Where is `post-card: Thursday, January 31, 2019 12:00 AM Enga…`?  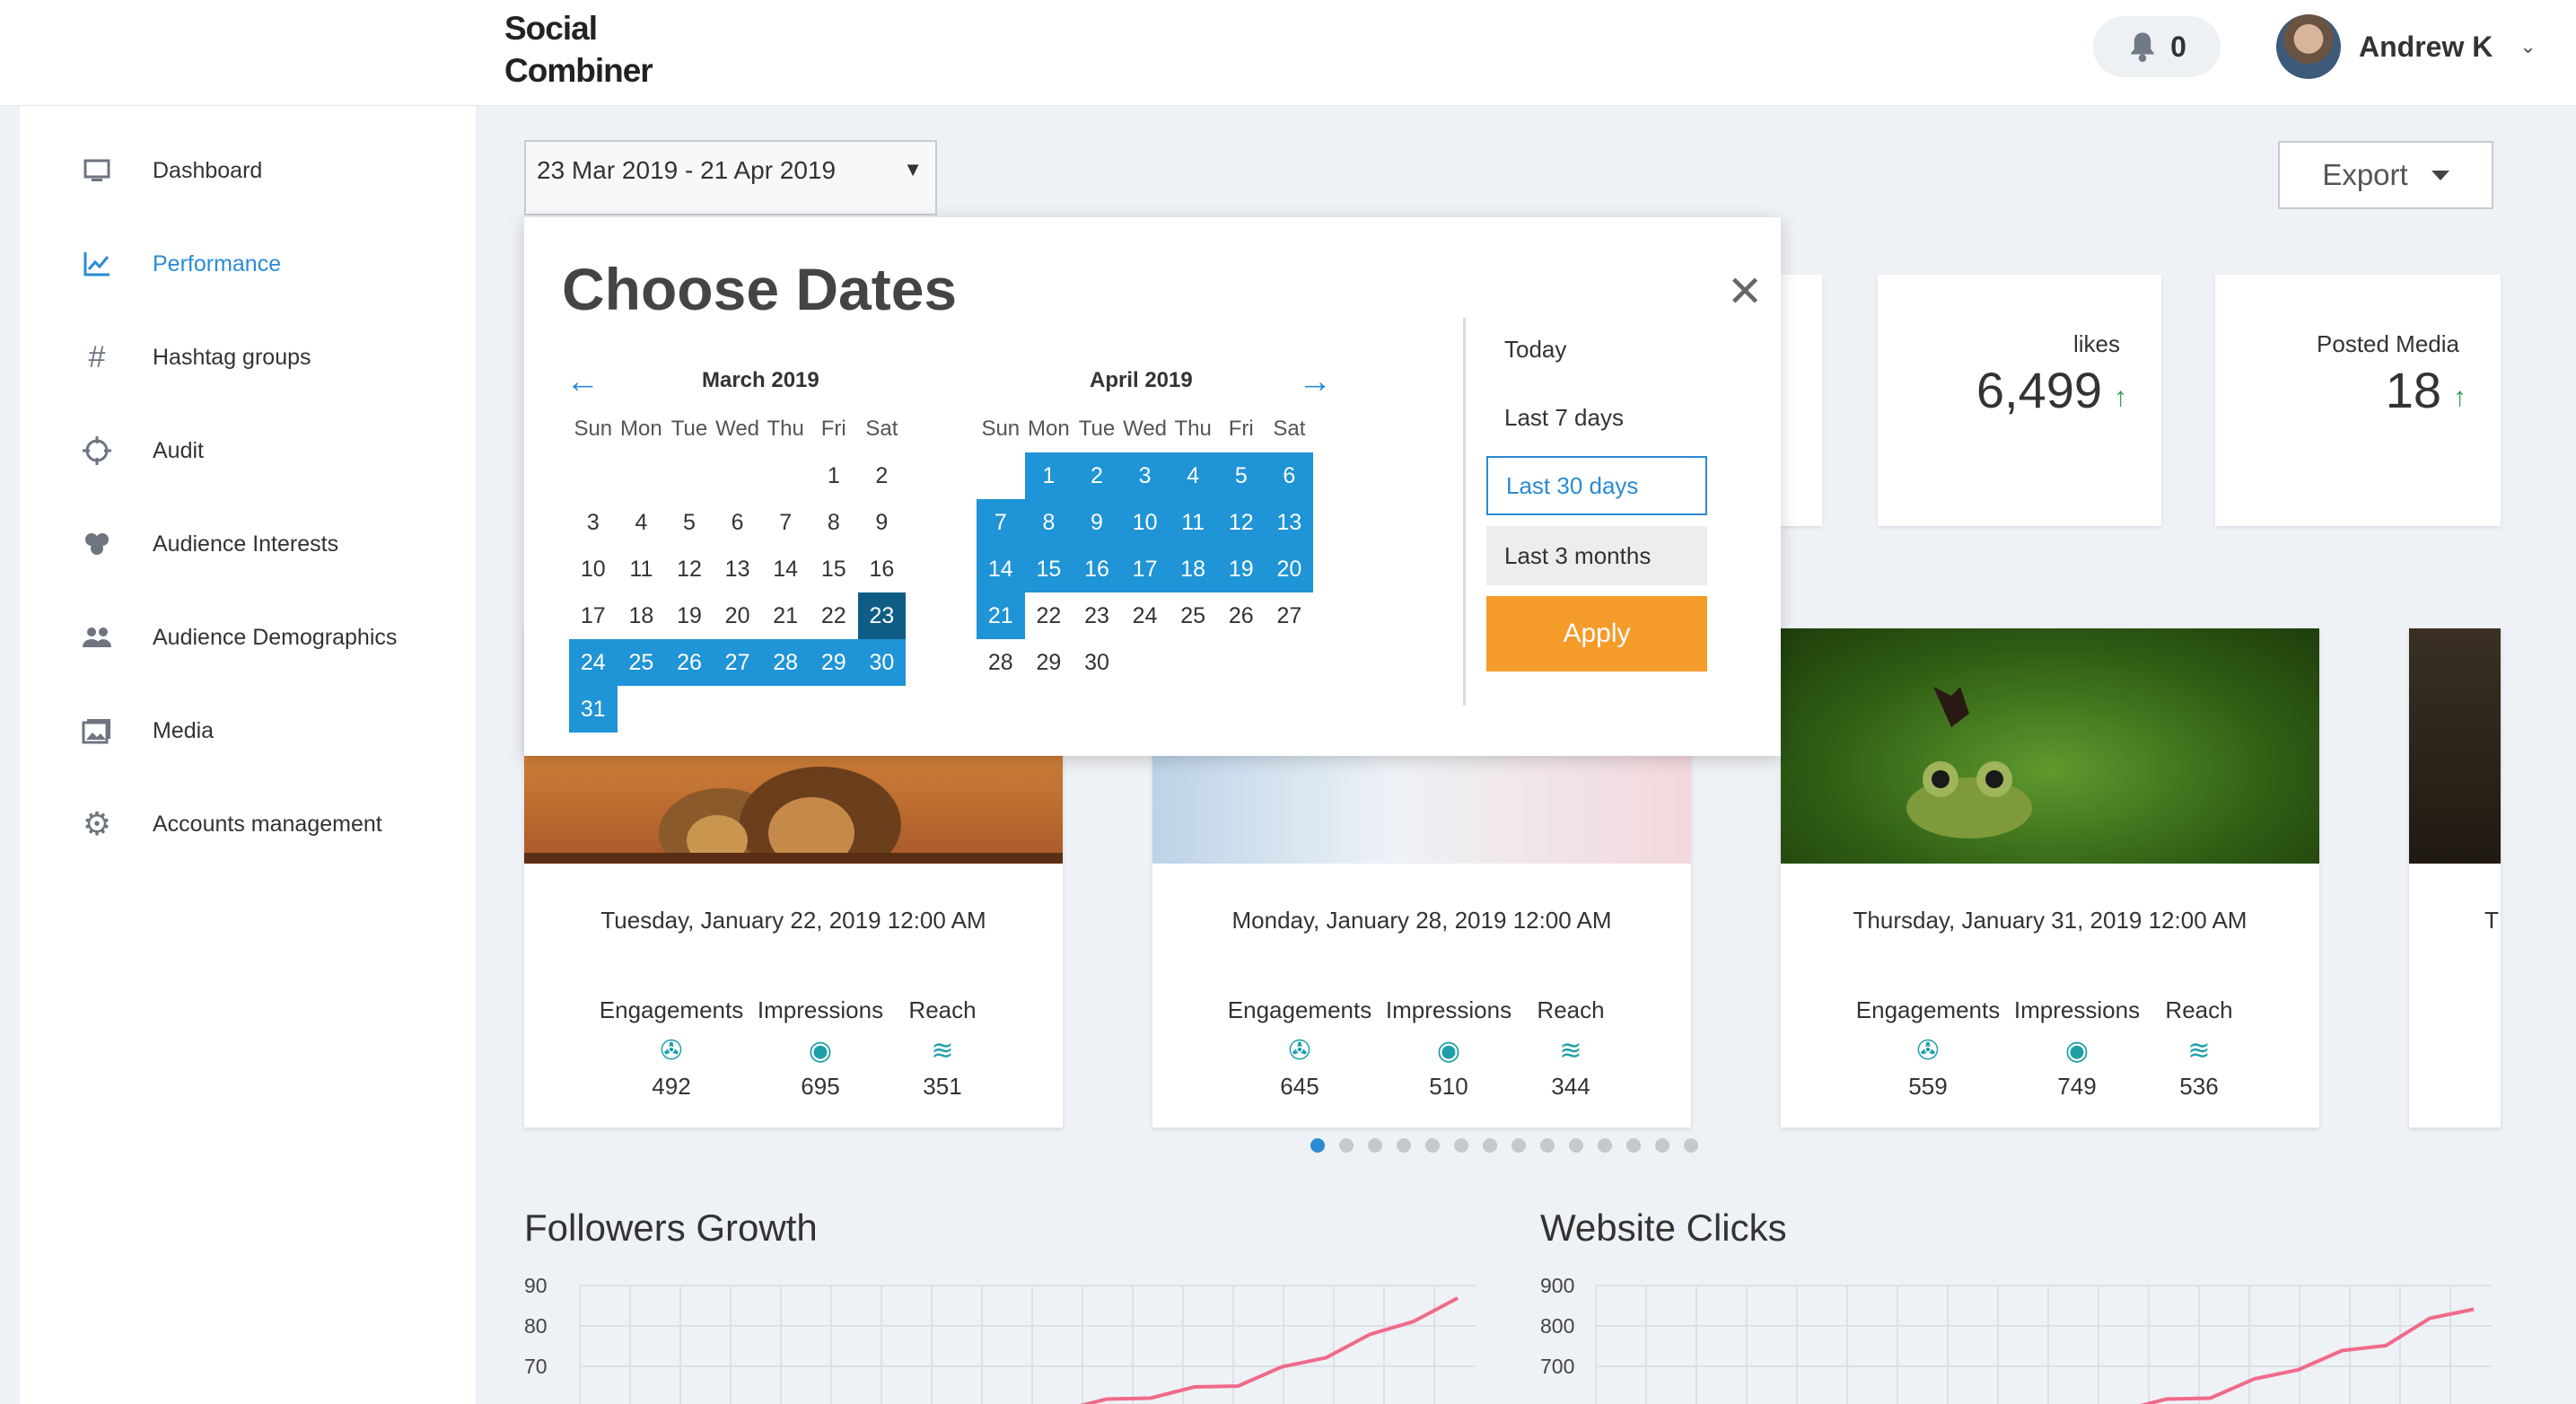
post-card: Thursday, January 31, 2019 12:00 AM Enga… is located at coordinates (2050, 878).